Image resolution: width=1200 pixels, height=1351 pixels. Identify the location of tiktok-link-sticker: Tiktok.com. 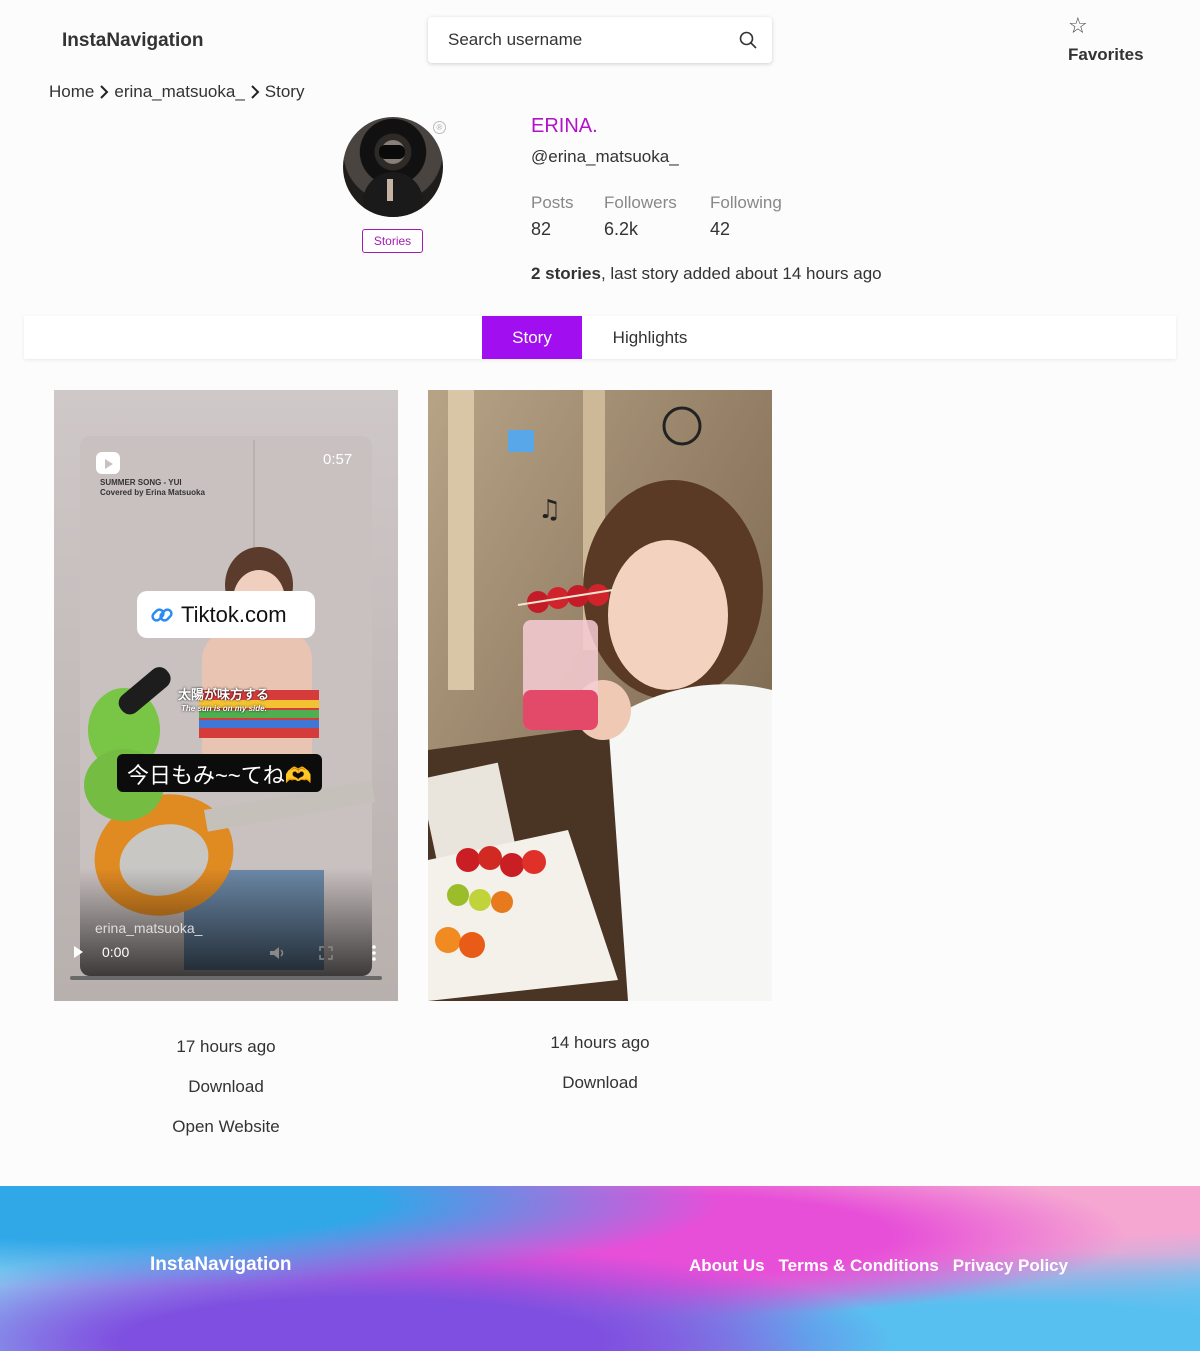
(226, 614).